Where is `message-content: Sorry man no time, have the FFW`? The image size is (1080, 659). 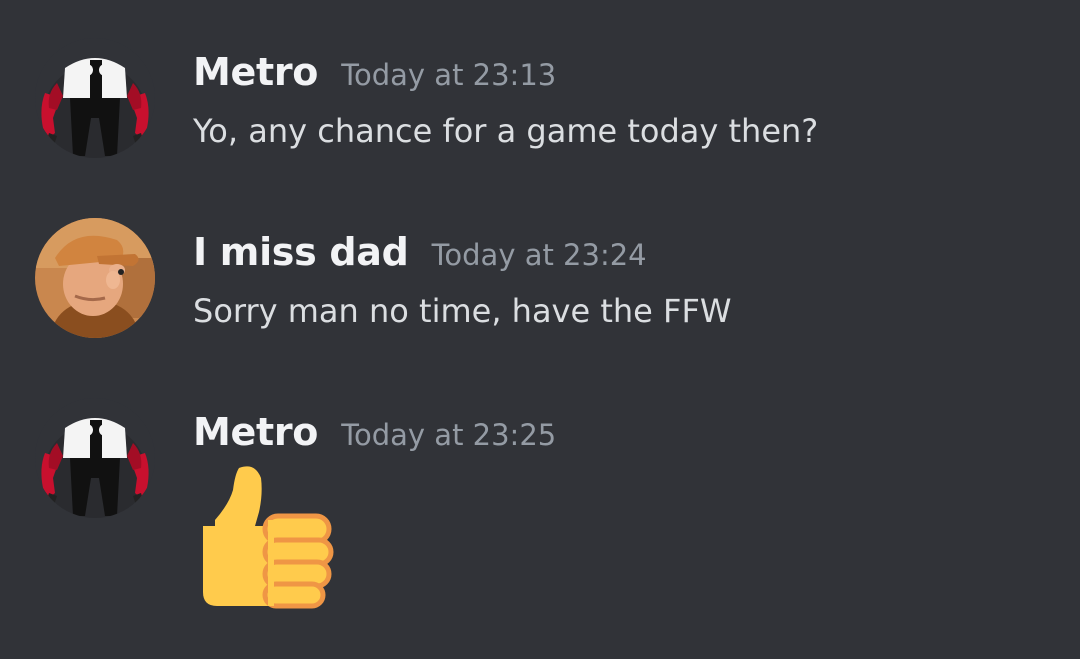 message-content: Sorry man no time, have the FFW is located at coordinates (462, 311).